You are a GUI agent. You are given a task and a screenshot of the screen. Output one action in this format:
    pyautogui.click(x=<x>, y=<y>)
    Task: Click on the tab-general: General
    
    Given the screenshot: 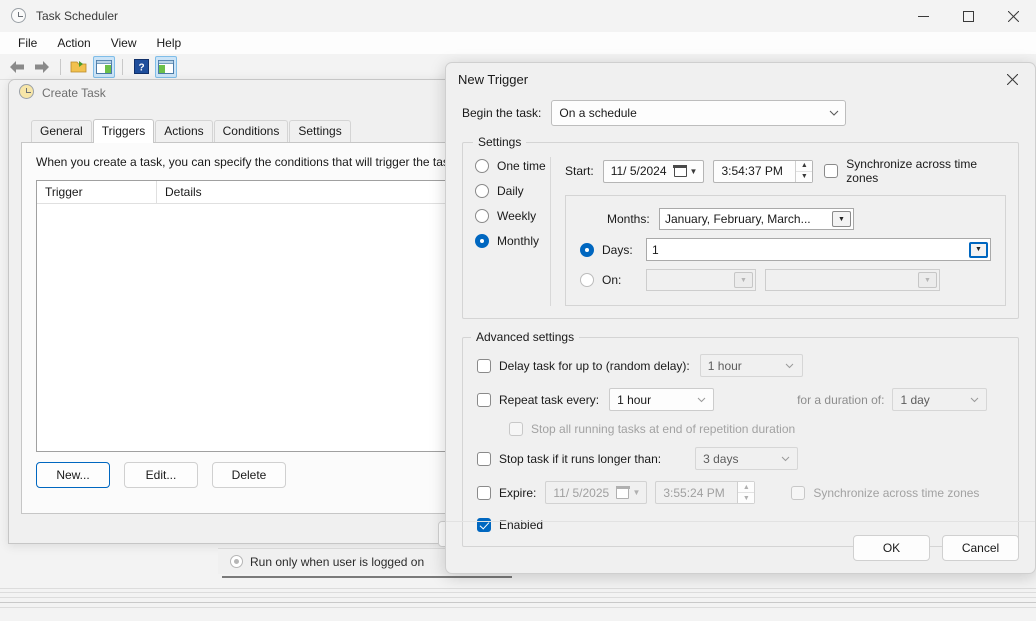 What is the action you would take?
    pyautogui.click(x=61, y=131)
    